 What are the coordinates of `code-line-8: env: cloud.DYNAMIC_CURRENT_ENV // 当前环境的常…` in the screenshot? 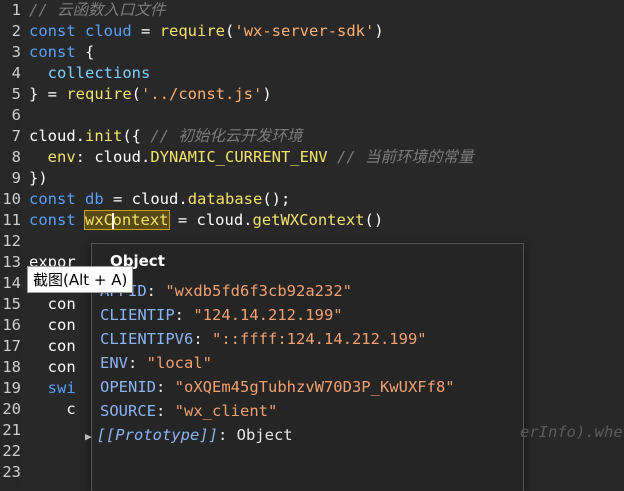 It's located at (251, 157).